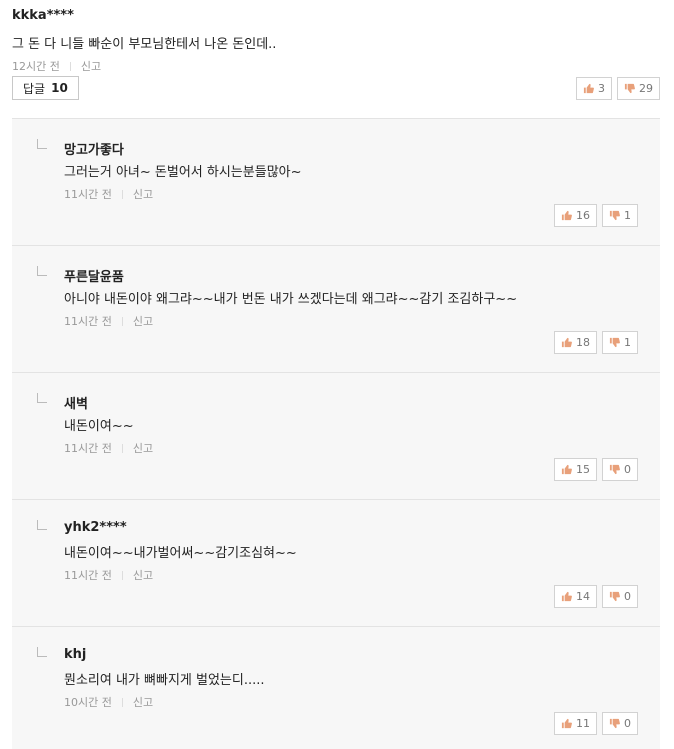 The height and width of the screenshot is (749, 674). I want to click on reply-votes: 15 0, so click(596, 469).